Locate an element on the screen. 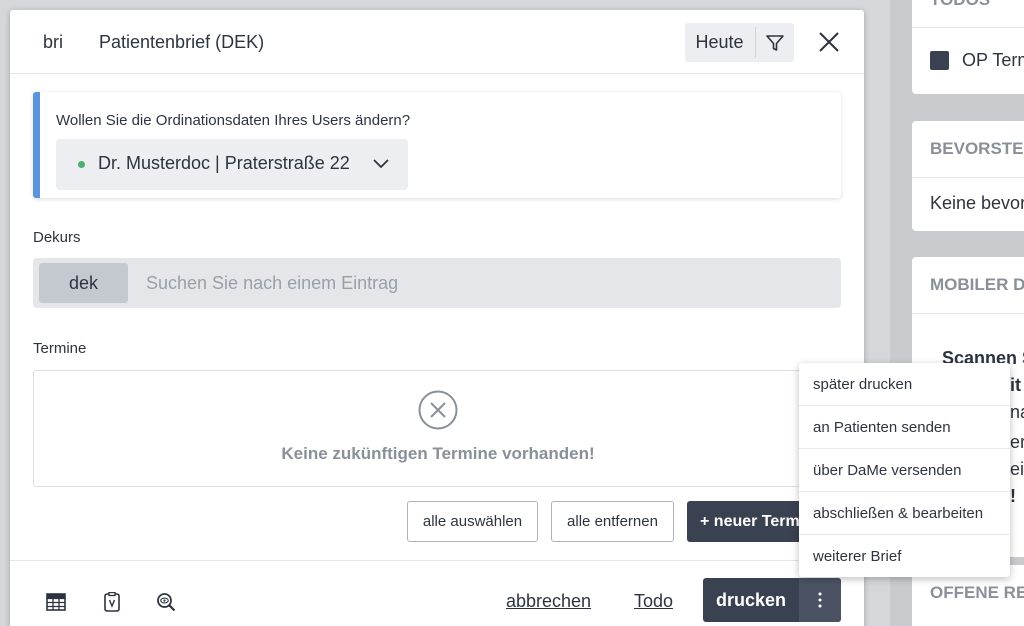  upcoming-header: BEVORSTE is located at coordinates (977, 148).